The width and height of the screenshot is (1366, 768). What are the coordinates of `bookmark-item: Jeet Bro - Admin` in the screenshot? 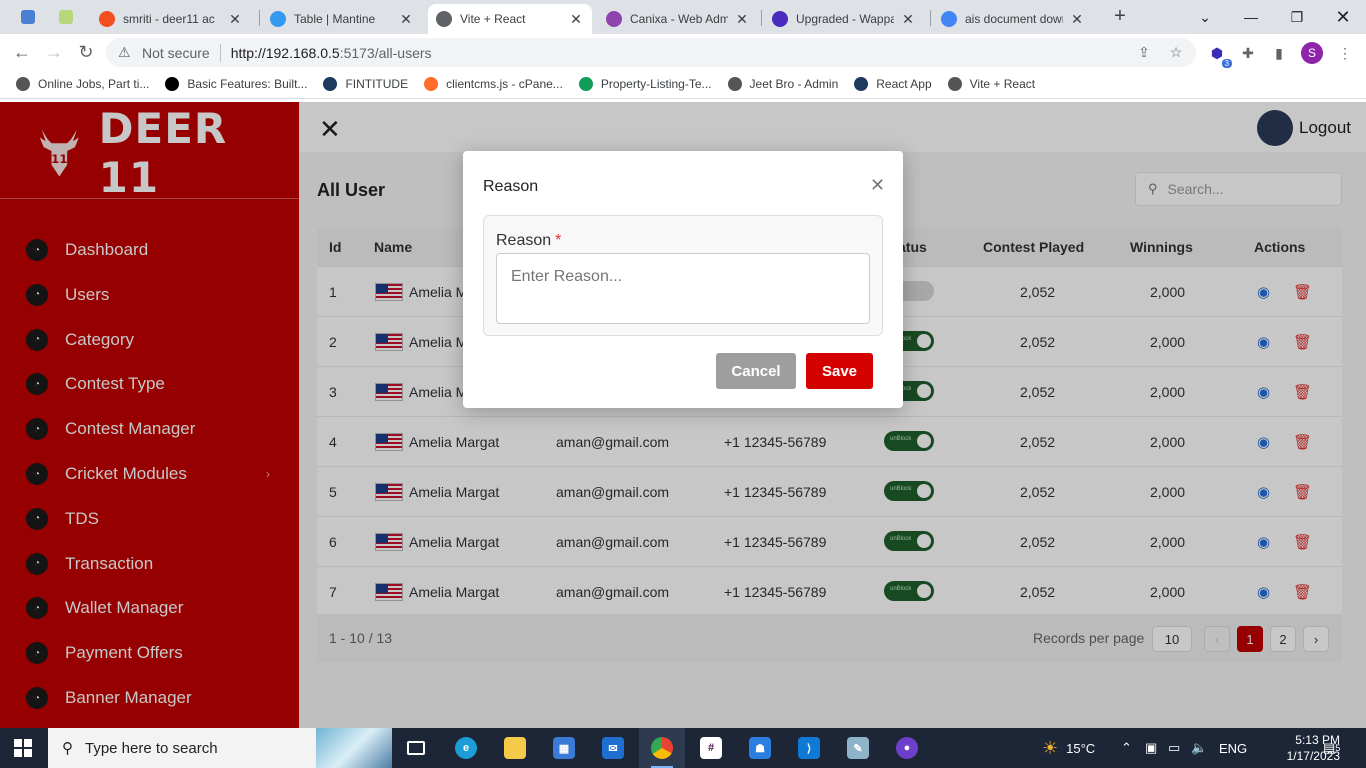 It's located at (782, 84).